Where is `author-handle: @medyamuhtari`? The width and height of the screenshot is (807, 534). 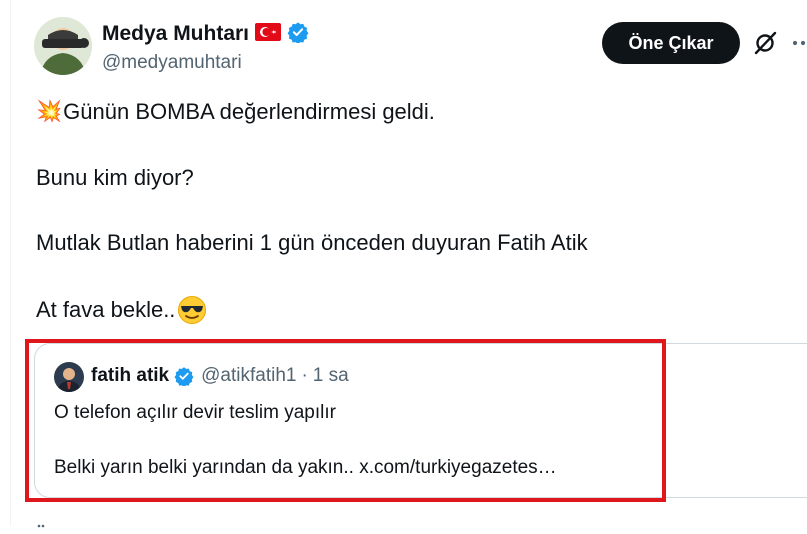
author-handle: @medyamuhtari is located at coordinates (172, 63).